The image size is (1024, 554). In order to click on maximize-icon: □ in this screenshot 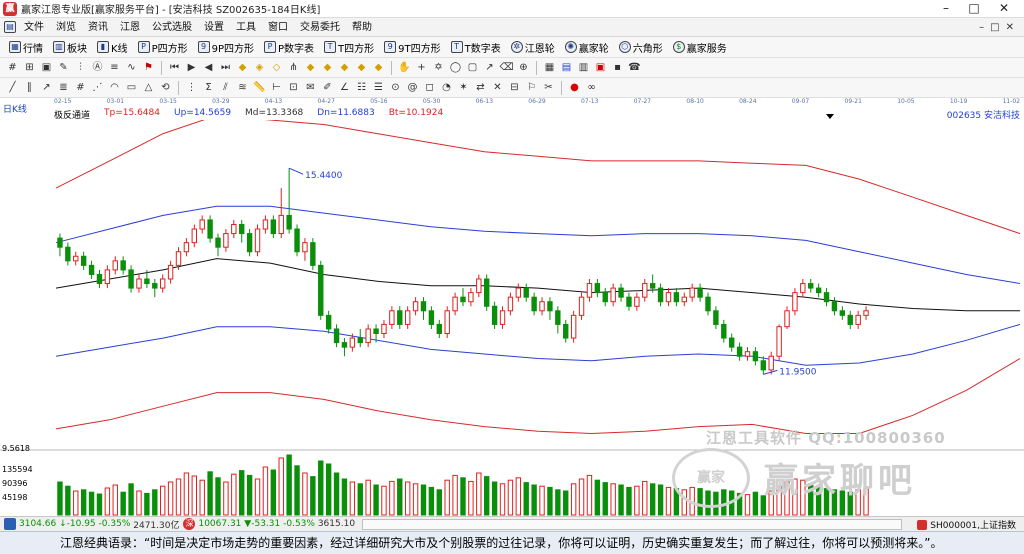, I will do `click(974, 9)`.